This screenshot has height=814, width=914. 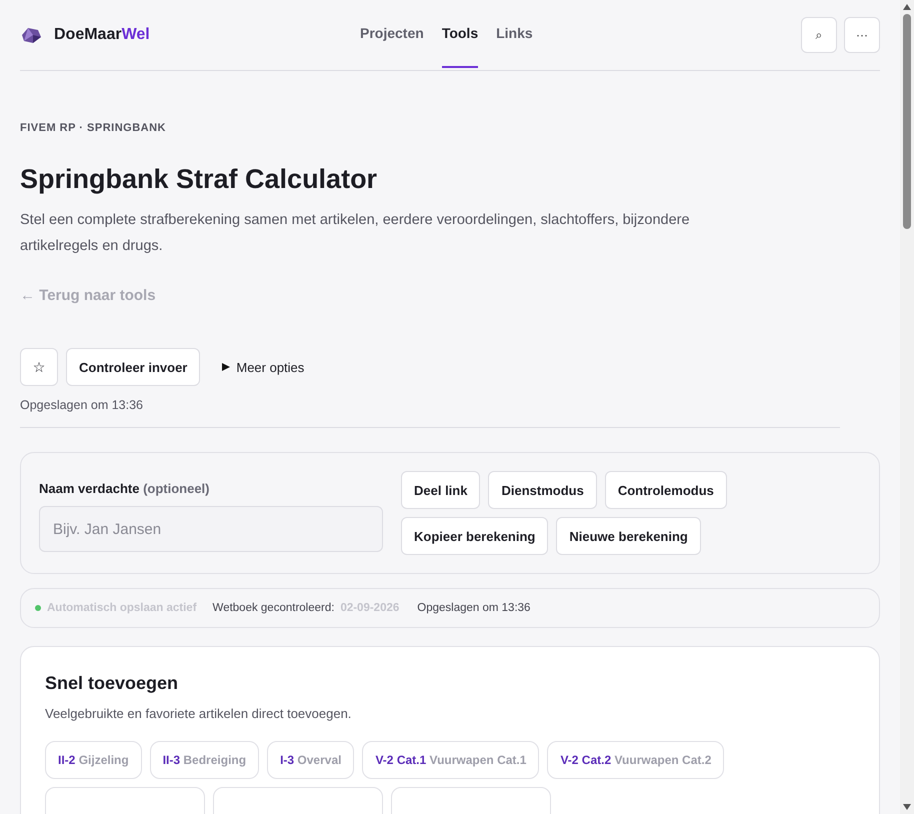 I want to click on action-button: Nieuwe berekening, so click(x=628, y=536).